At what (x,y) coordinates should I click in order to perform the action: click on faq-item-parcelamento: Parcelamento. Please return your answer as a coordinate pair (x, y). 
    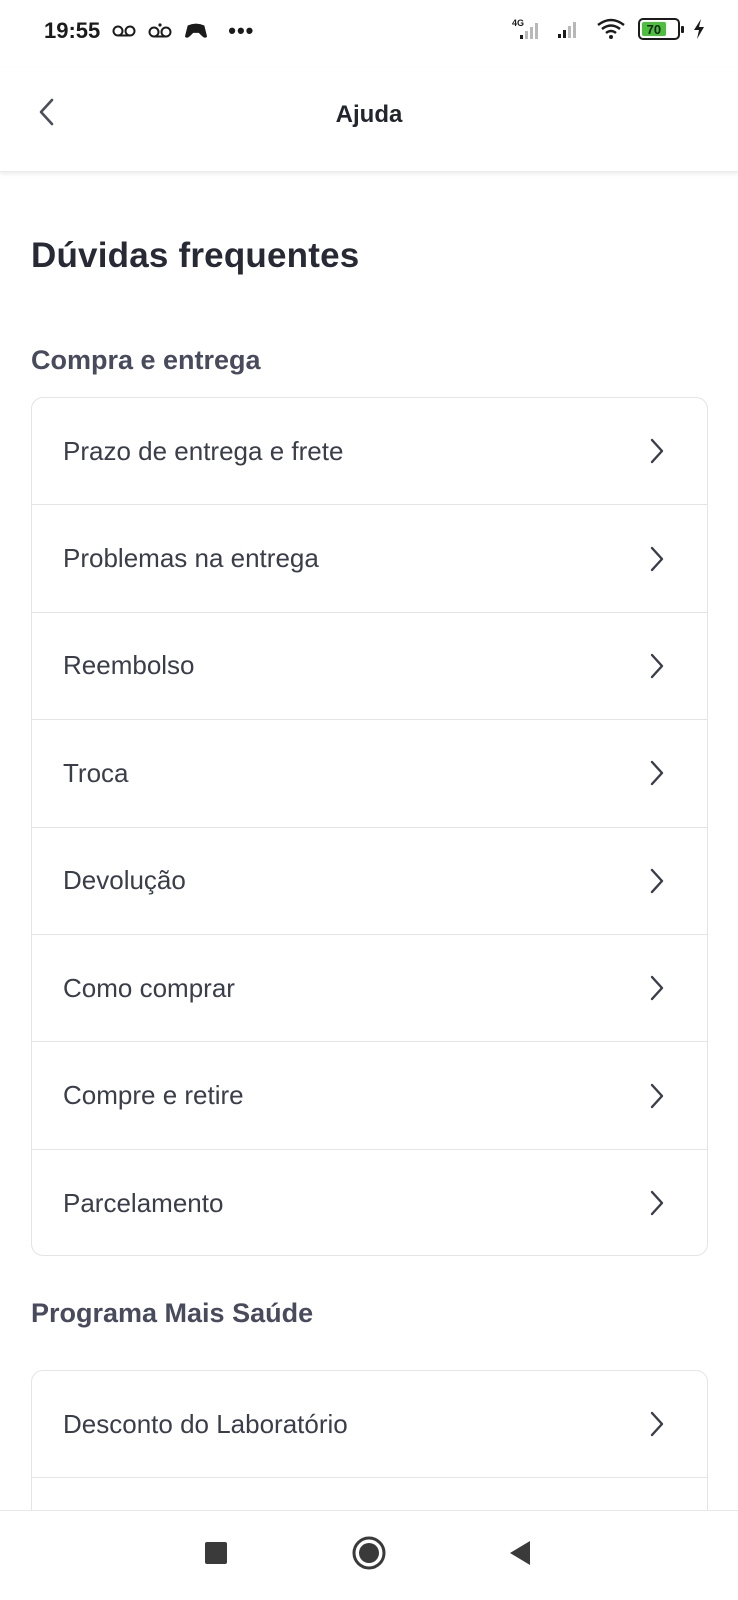
    Looking at the image, I should click on (369, 1202).